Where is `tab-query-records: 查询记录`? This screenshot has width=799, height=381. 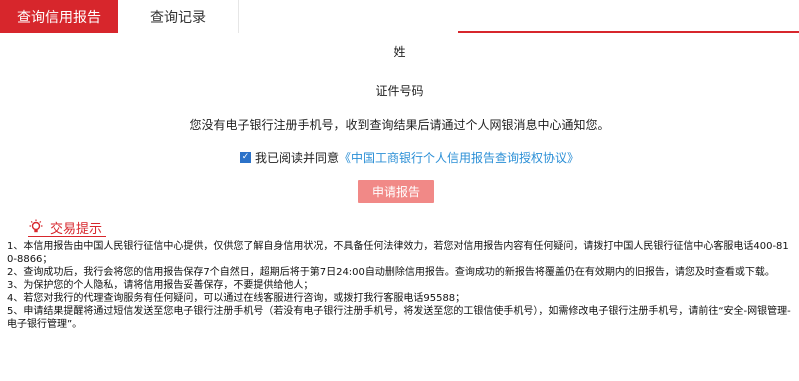 tab-query-records: 查询记录 is located at coordinates (178, 16).